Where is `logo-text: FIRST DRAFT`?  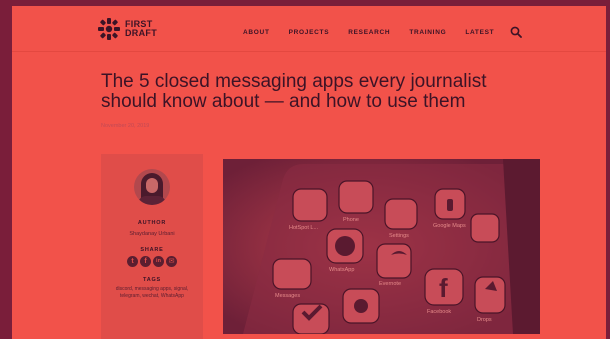 logo-text: FIRST DRAFT is located at coordinates (141, 29).